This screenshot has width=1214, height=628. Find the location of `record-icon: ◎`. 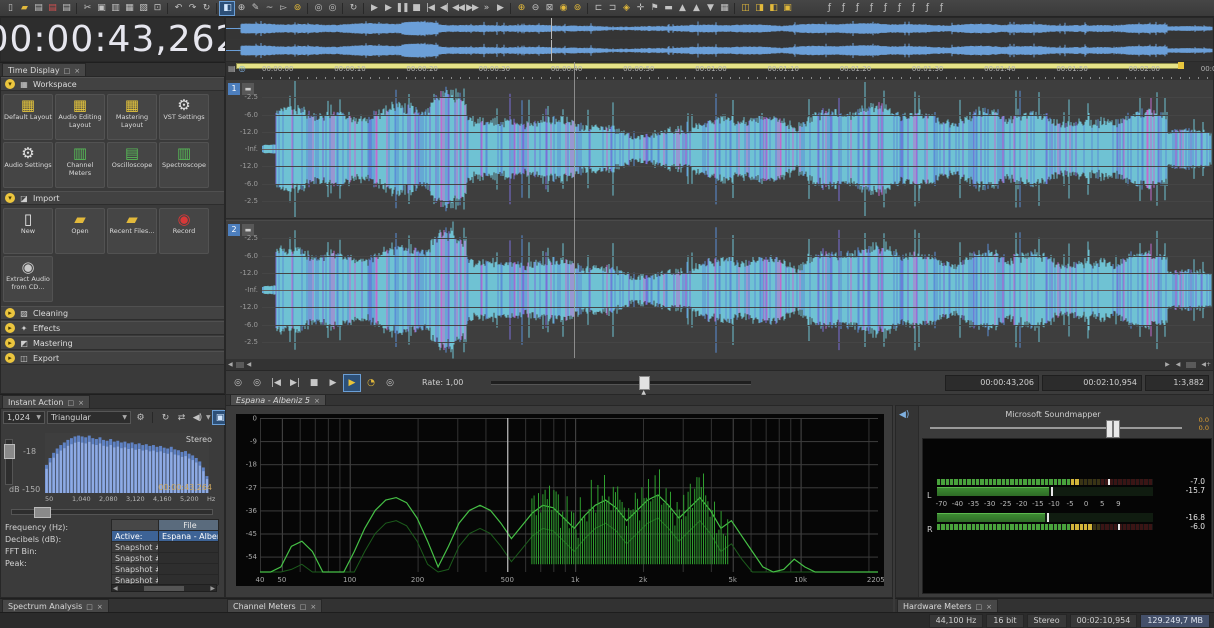

record-icon: ◎ is located at coordinates (238, 383).